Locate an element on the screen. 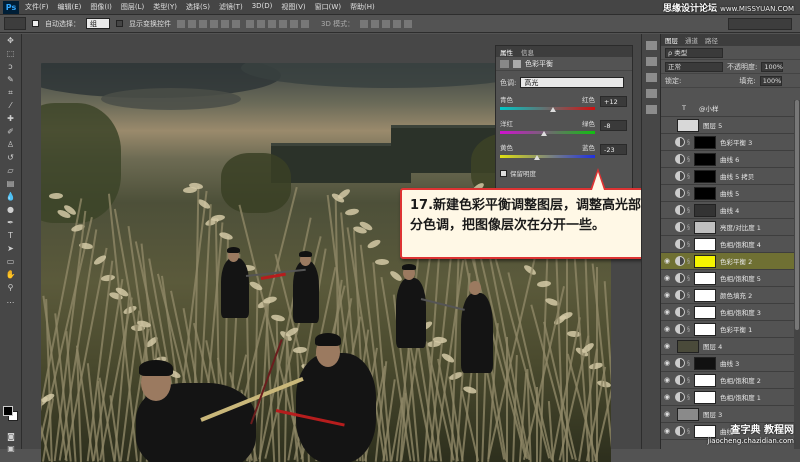  tab-info: 信息 is located at coordinates (527, 52).